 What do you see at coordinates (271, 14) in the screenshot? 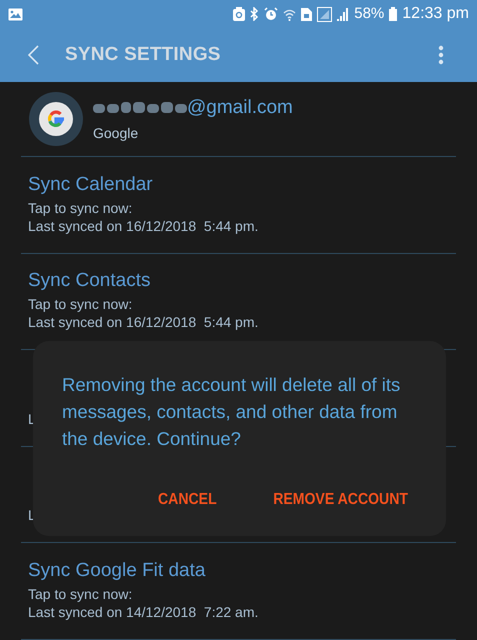
I see `alarm-icon` at bounding box center [271, 14].